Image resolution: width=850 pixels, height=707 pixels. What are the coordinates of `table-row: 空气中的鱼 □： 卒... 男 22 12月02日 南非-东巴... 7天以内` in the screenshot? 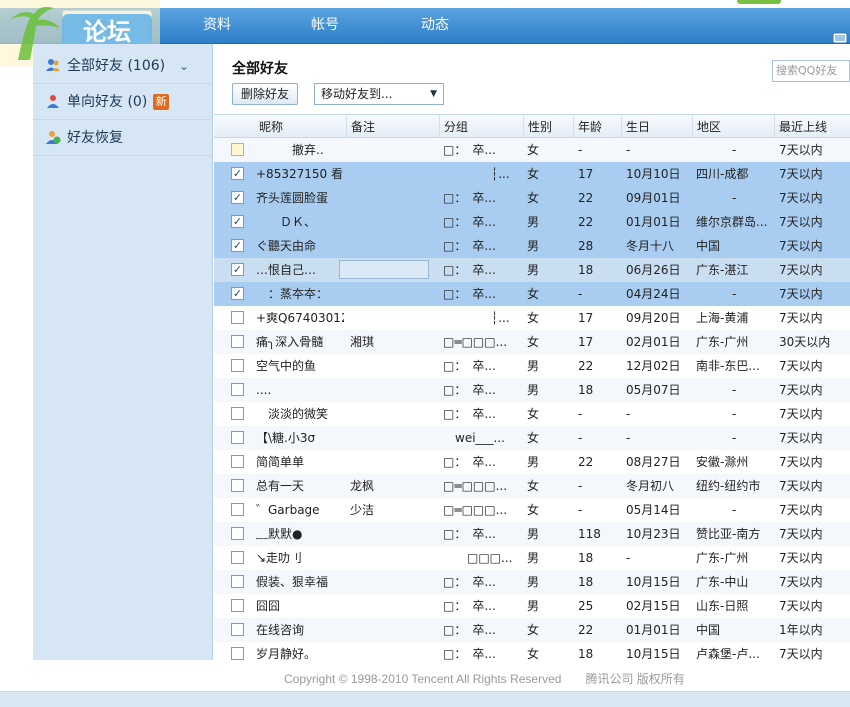 It's located at (532, 366).